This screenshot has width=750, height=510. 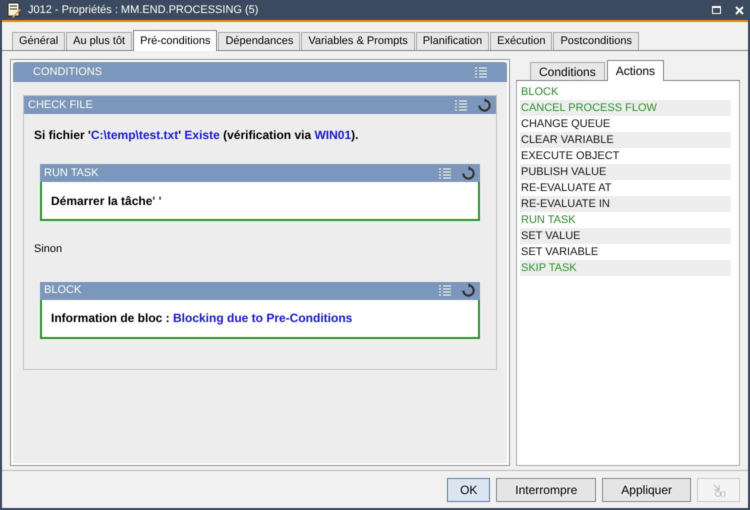 What do you see at coordinates (716, 10) in the screenshot?
I see `maximize-icon` at bounding box center [716, 10].